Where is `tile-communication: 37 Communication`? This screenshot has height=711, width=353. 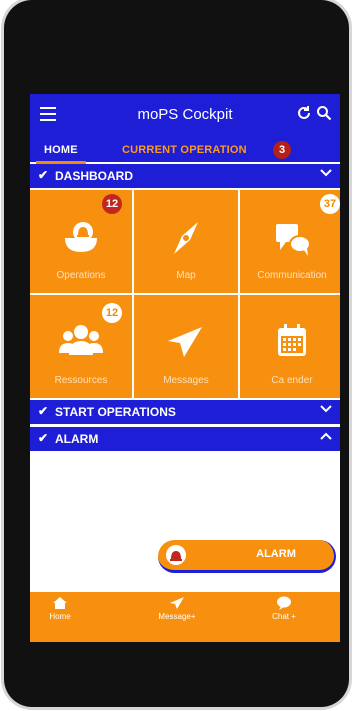 tile-communication: 37 Communication is located at coordinates (290, 241).